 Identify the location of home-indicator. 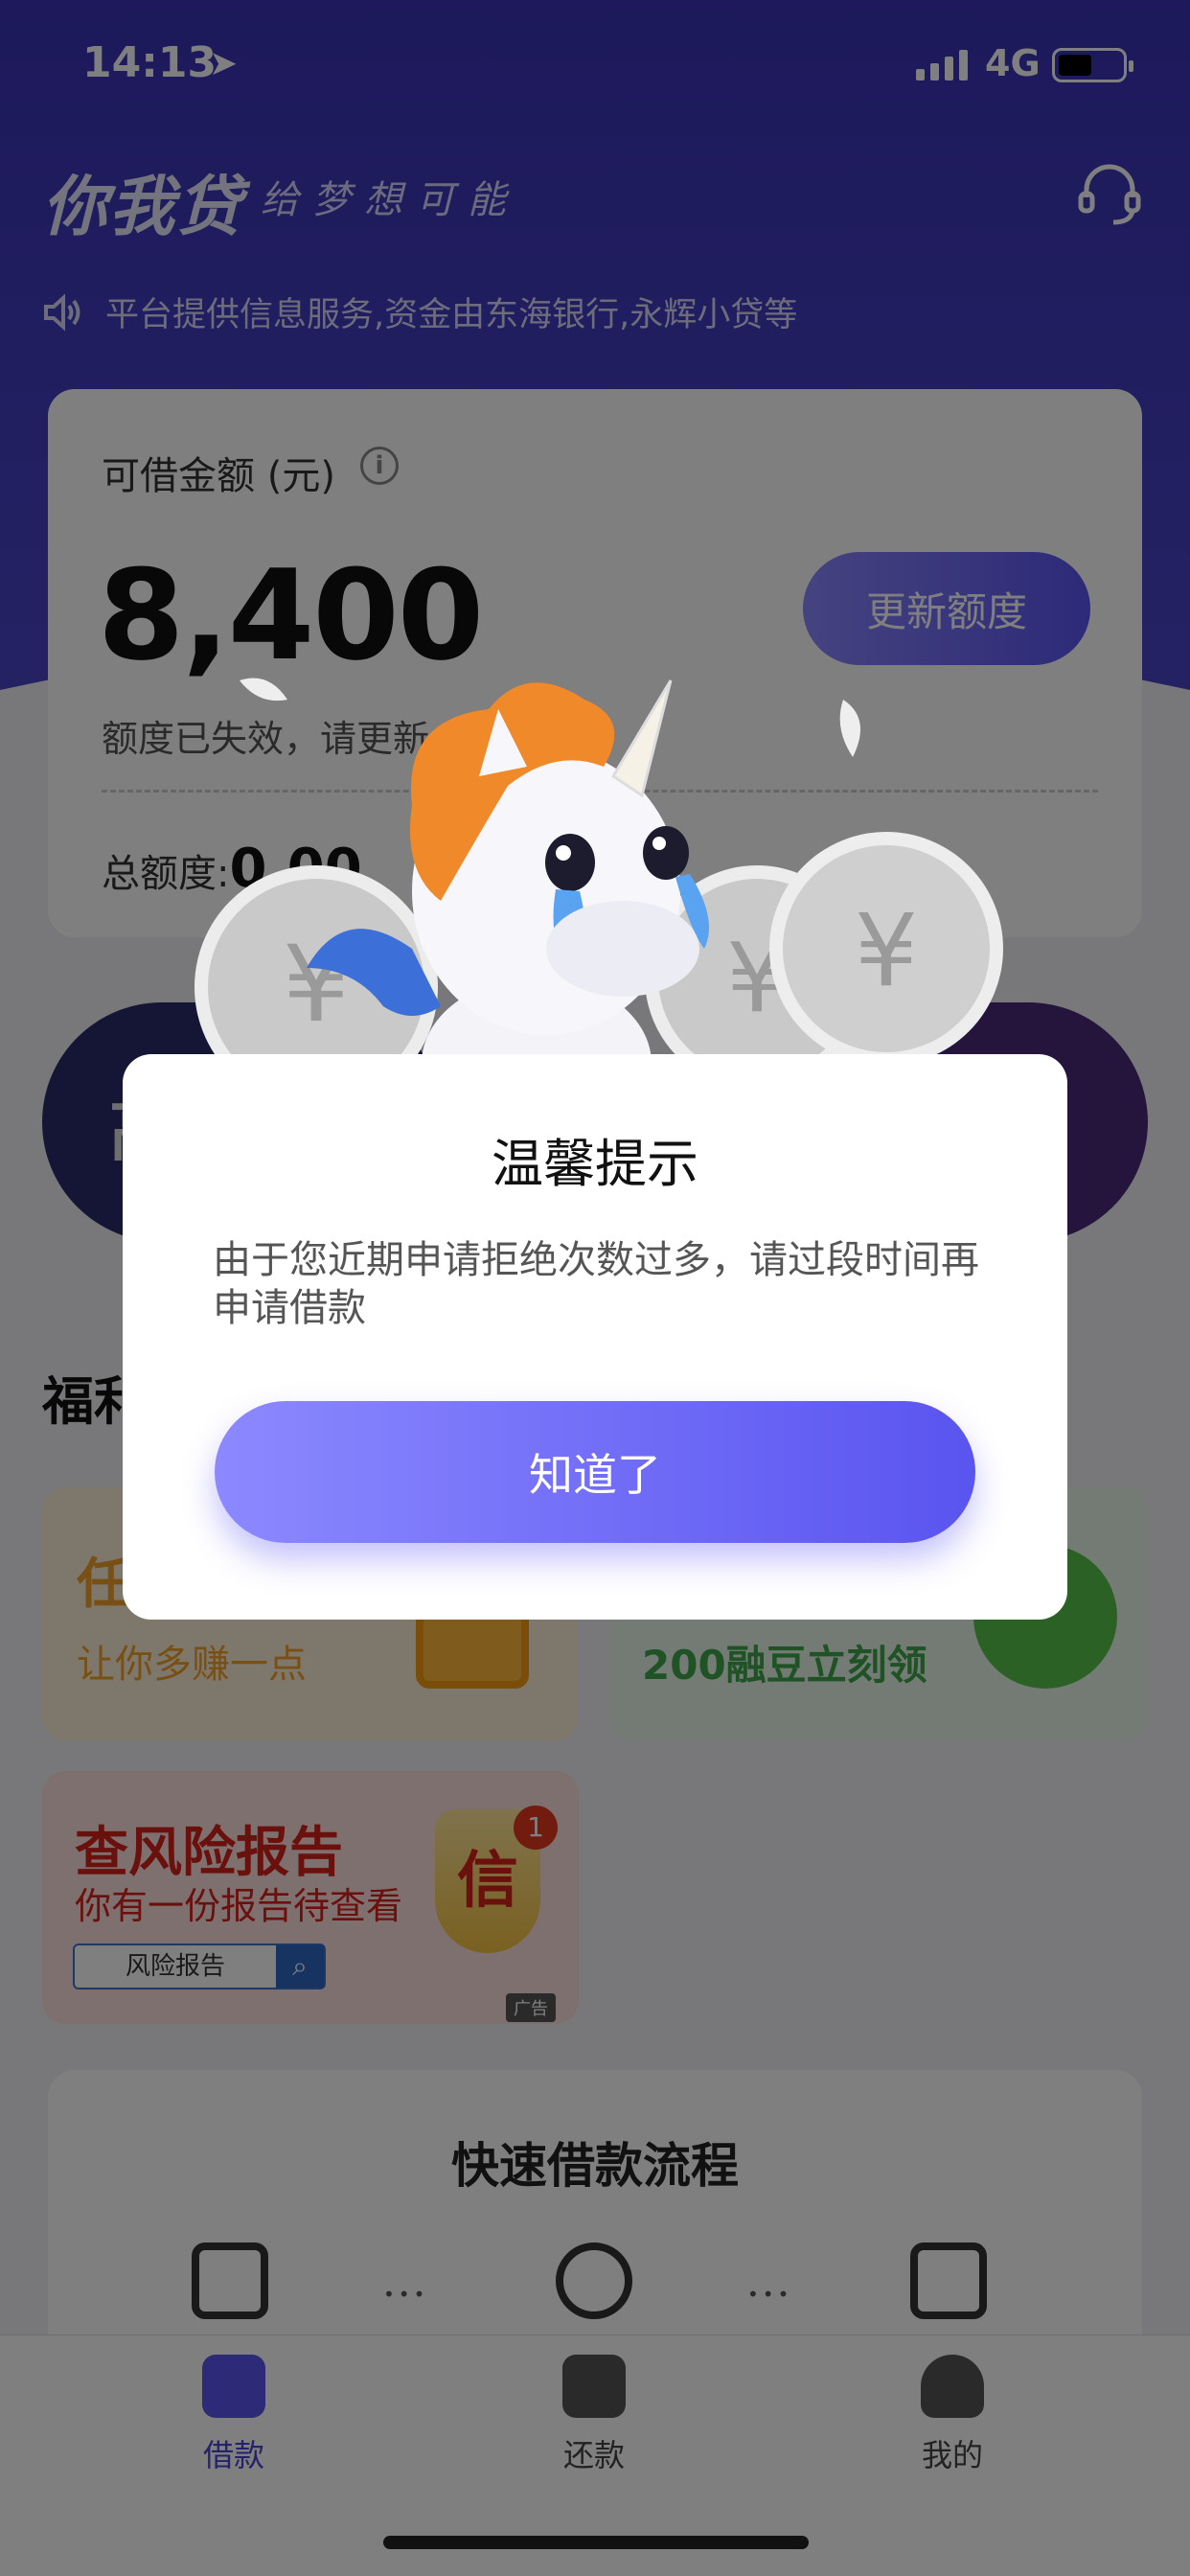
(596, 2542).